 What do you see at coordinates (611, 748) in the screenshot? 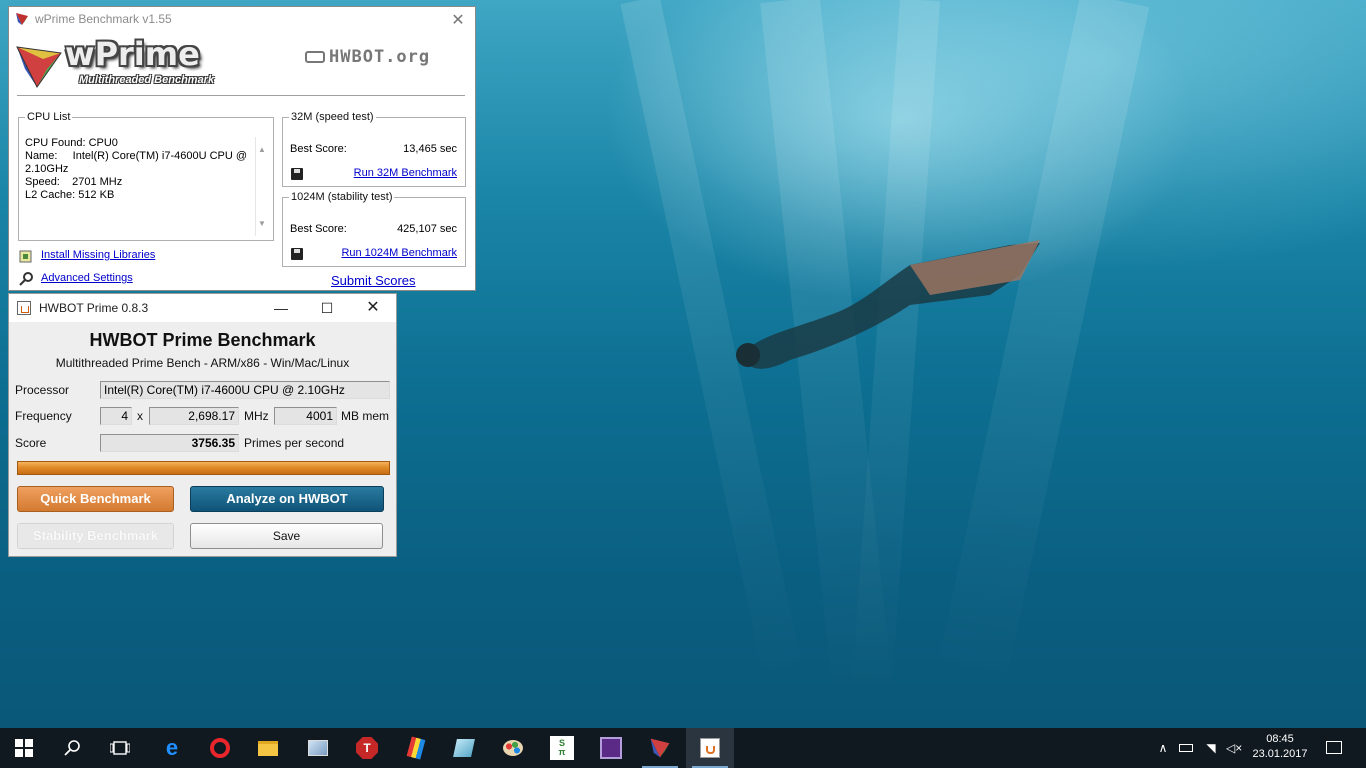
I see `taskbar-app-cpuz` at bounding box center [611, 748].